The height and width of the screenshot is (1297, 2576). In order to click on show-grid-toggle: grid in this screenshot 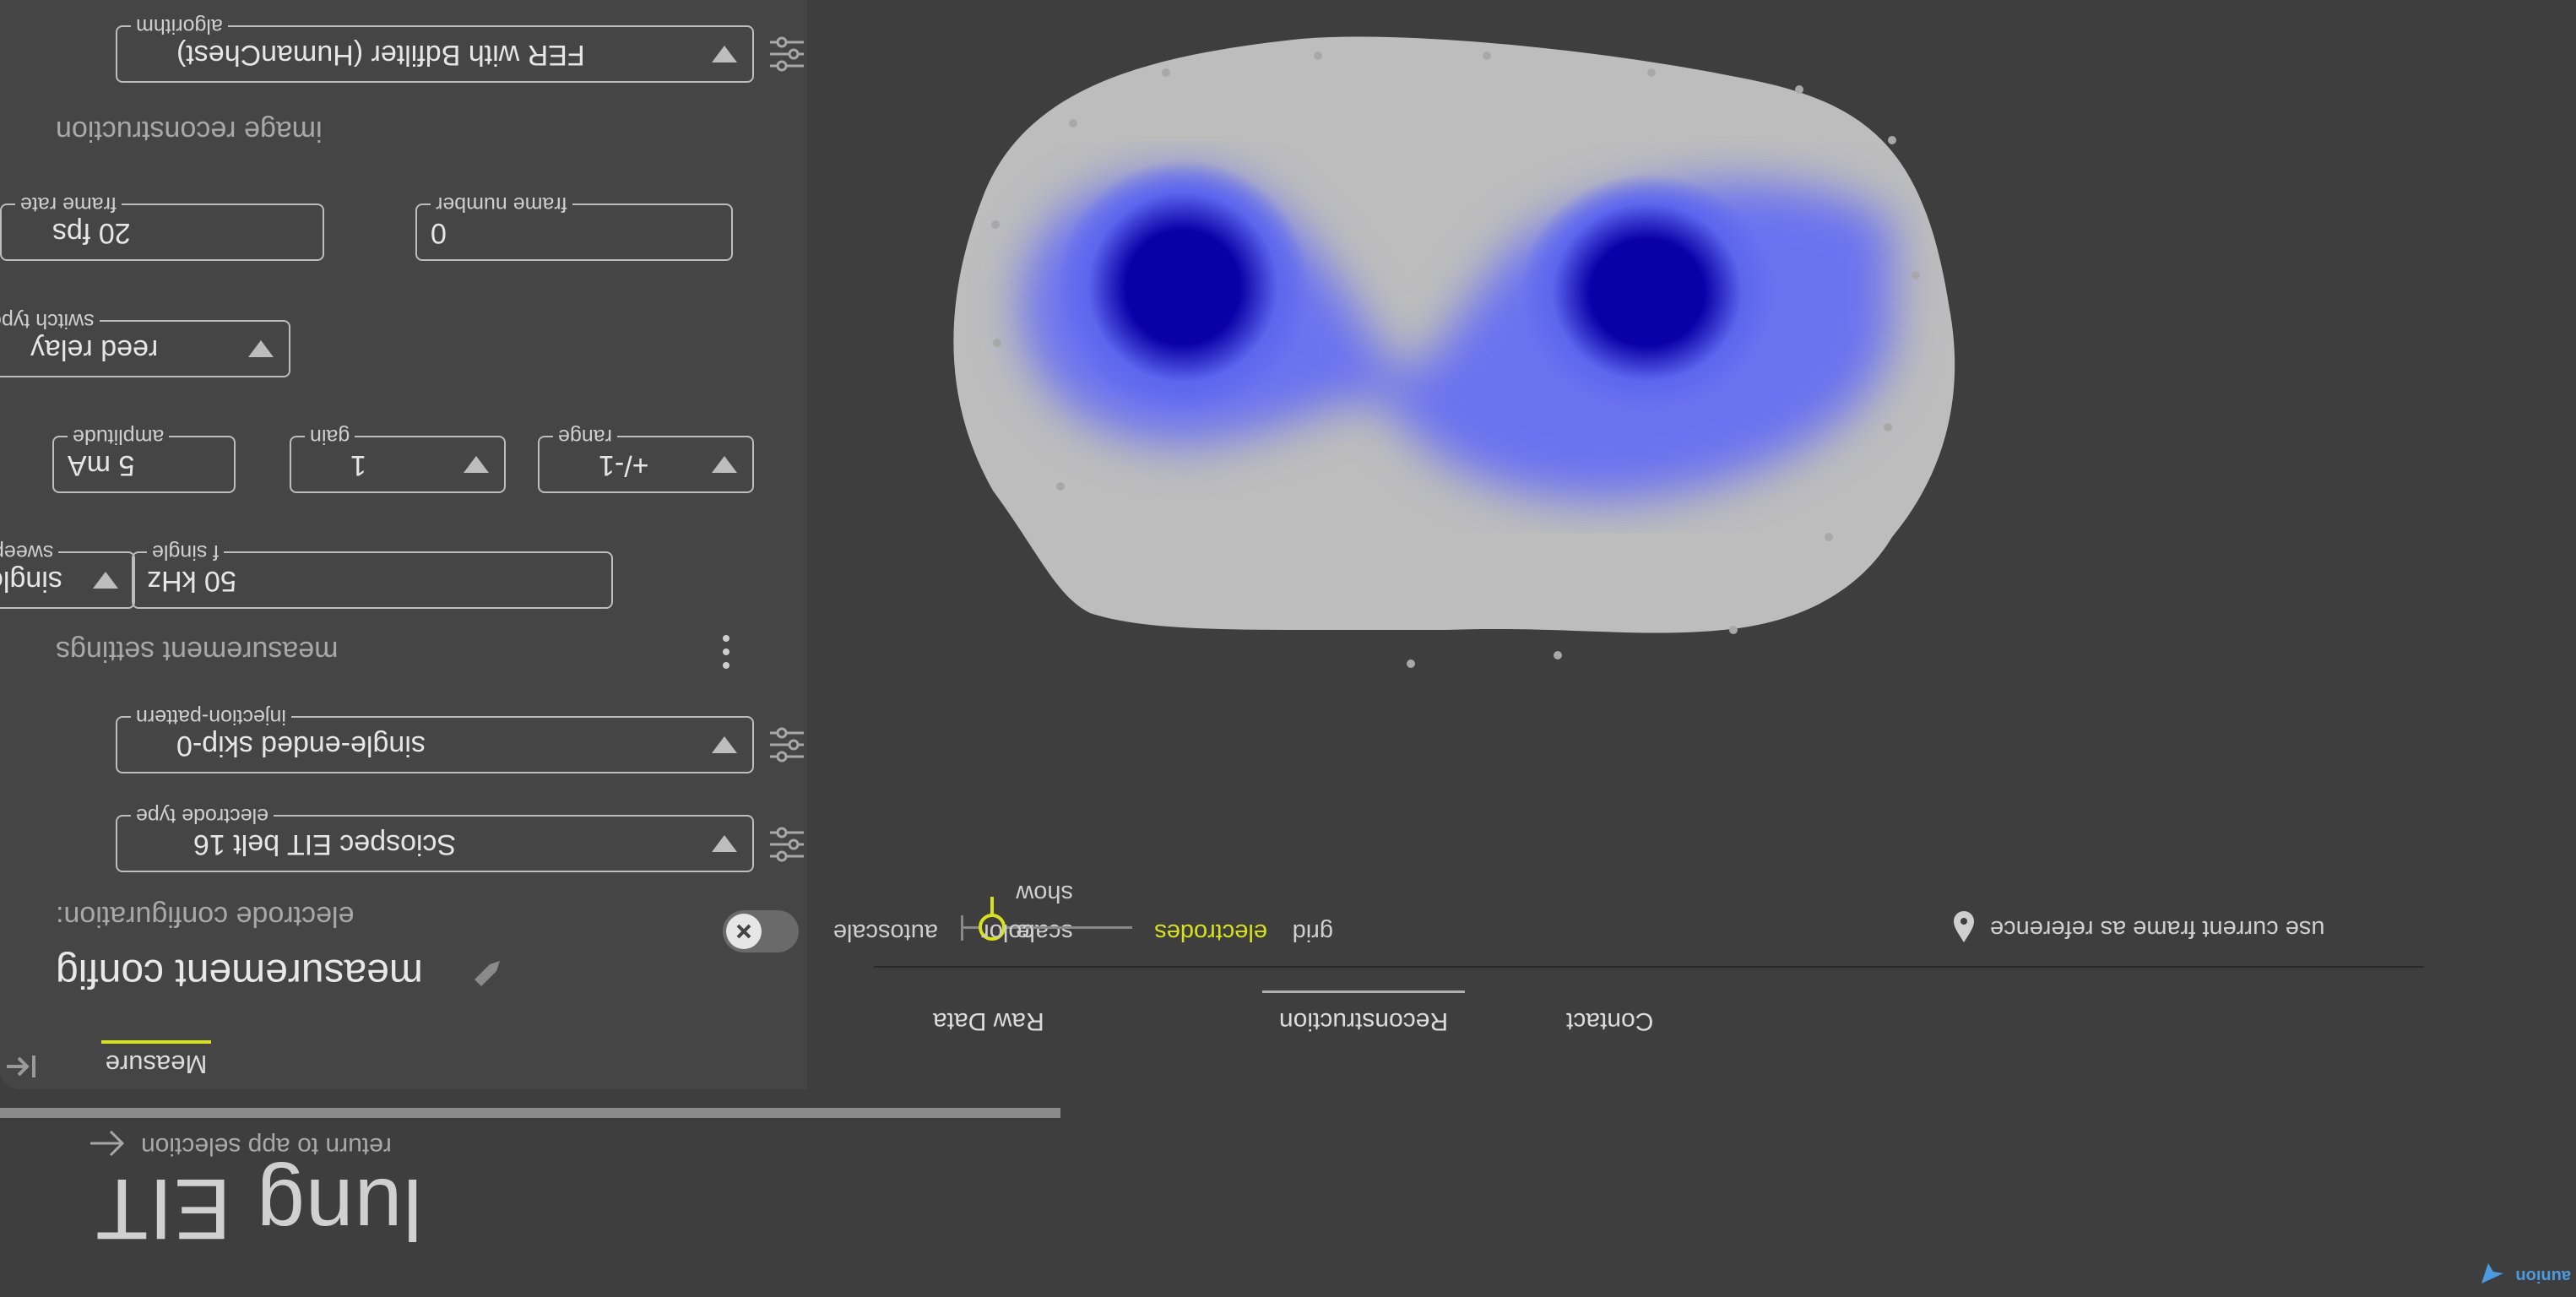, I will do `click(1313, 932)`.